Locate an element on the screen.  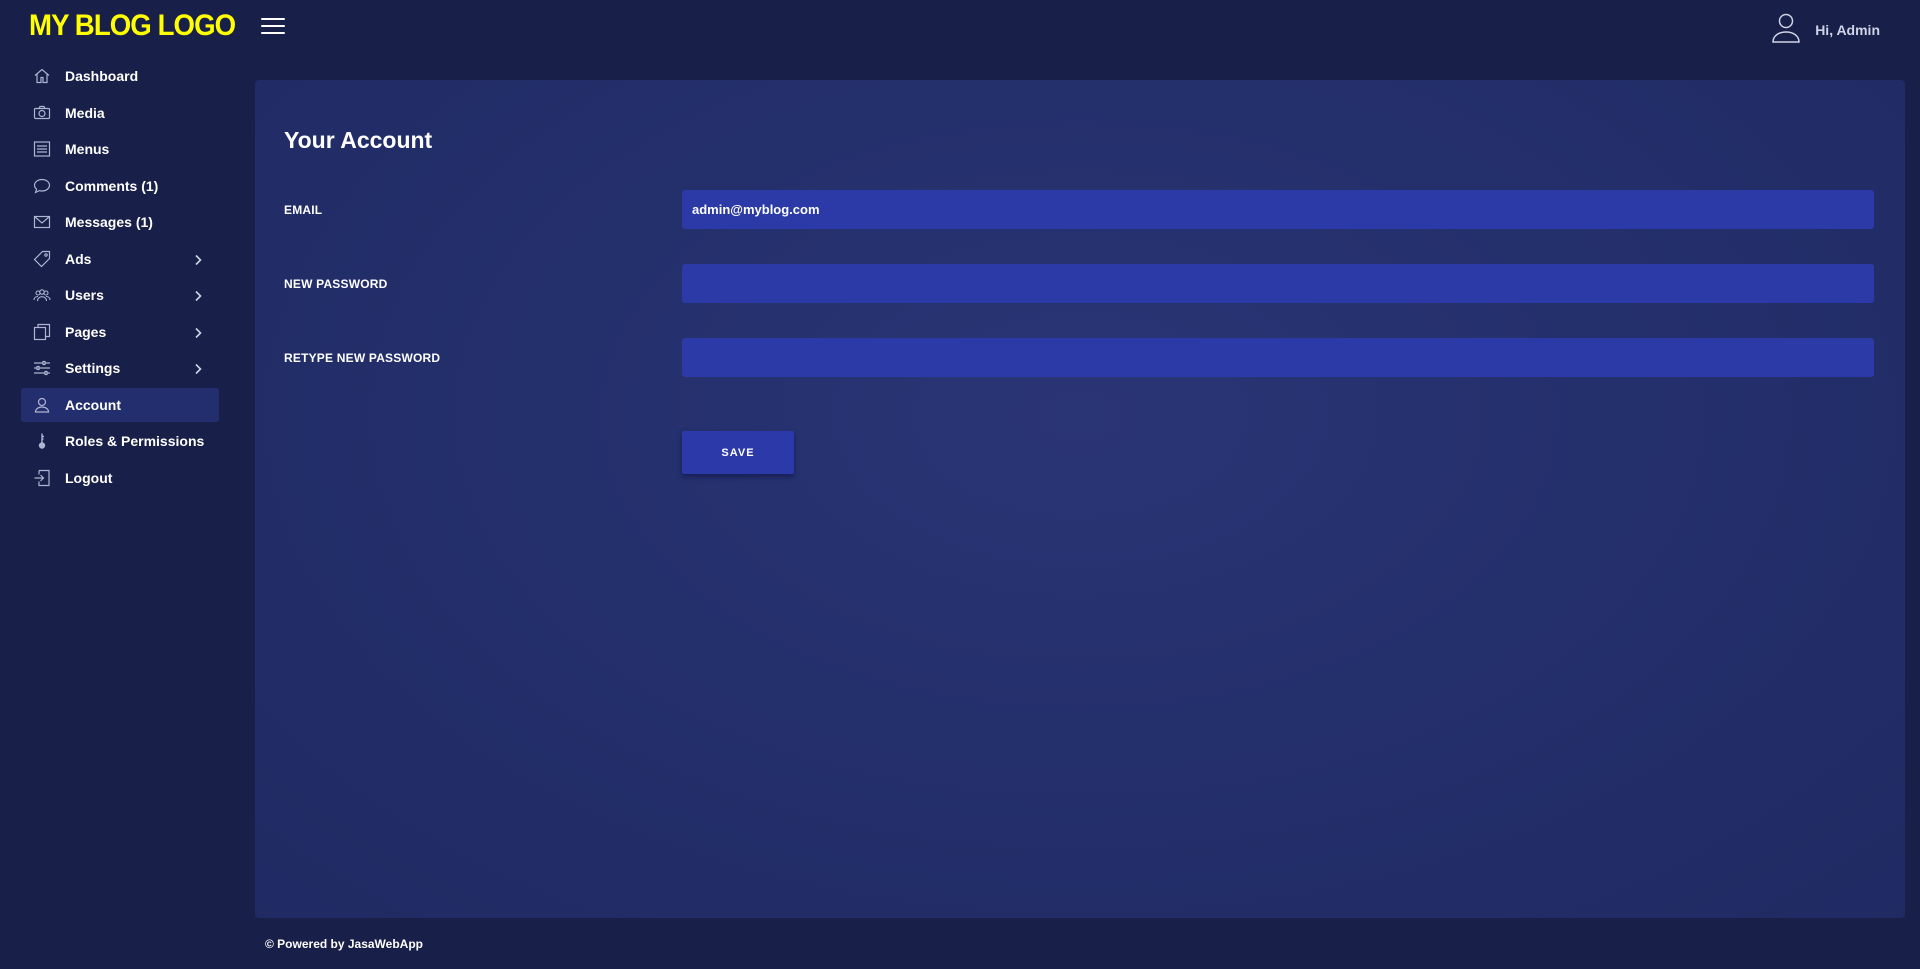
logout-icon is located at coordinates (42, 478).